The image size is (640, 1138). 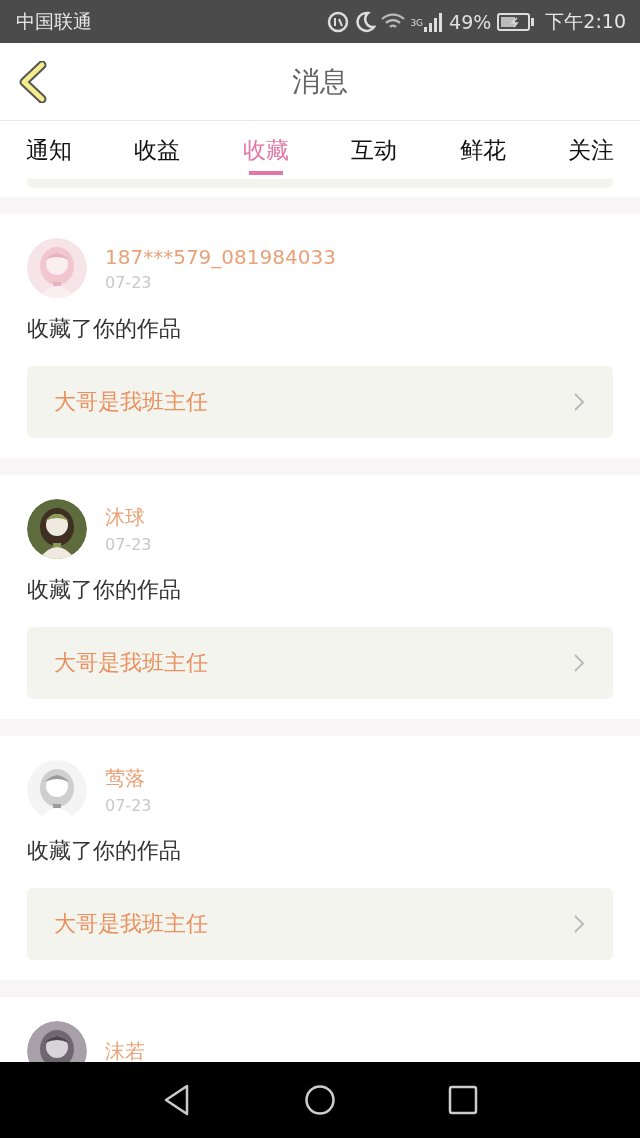 I want to click on tab: 关注, so click(x=590, y=153).